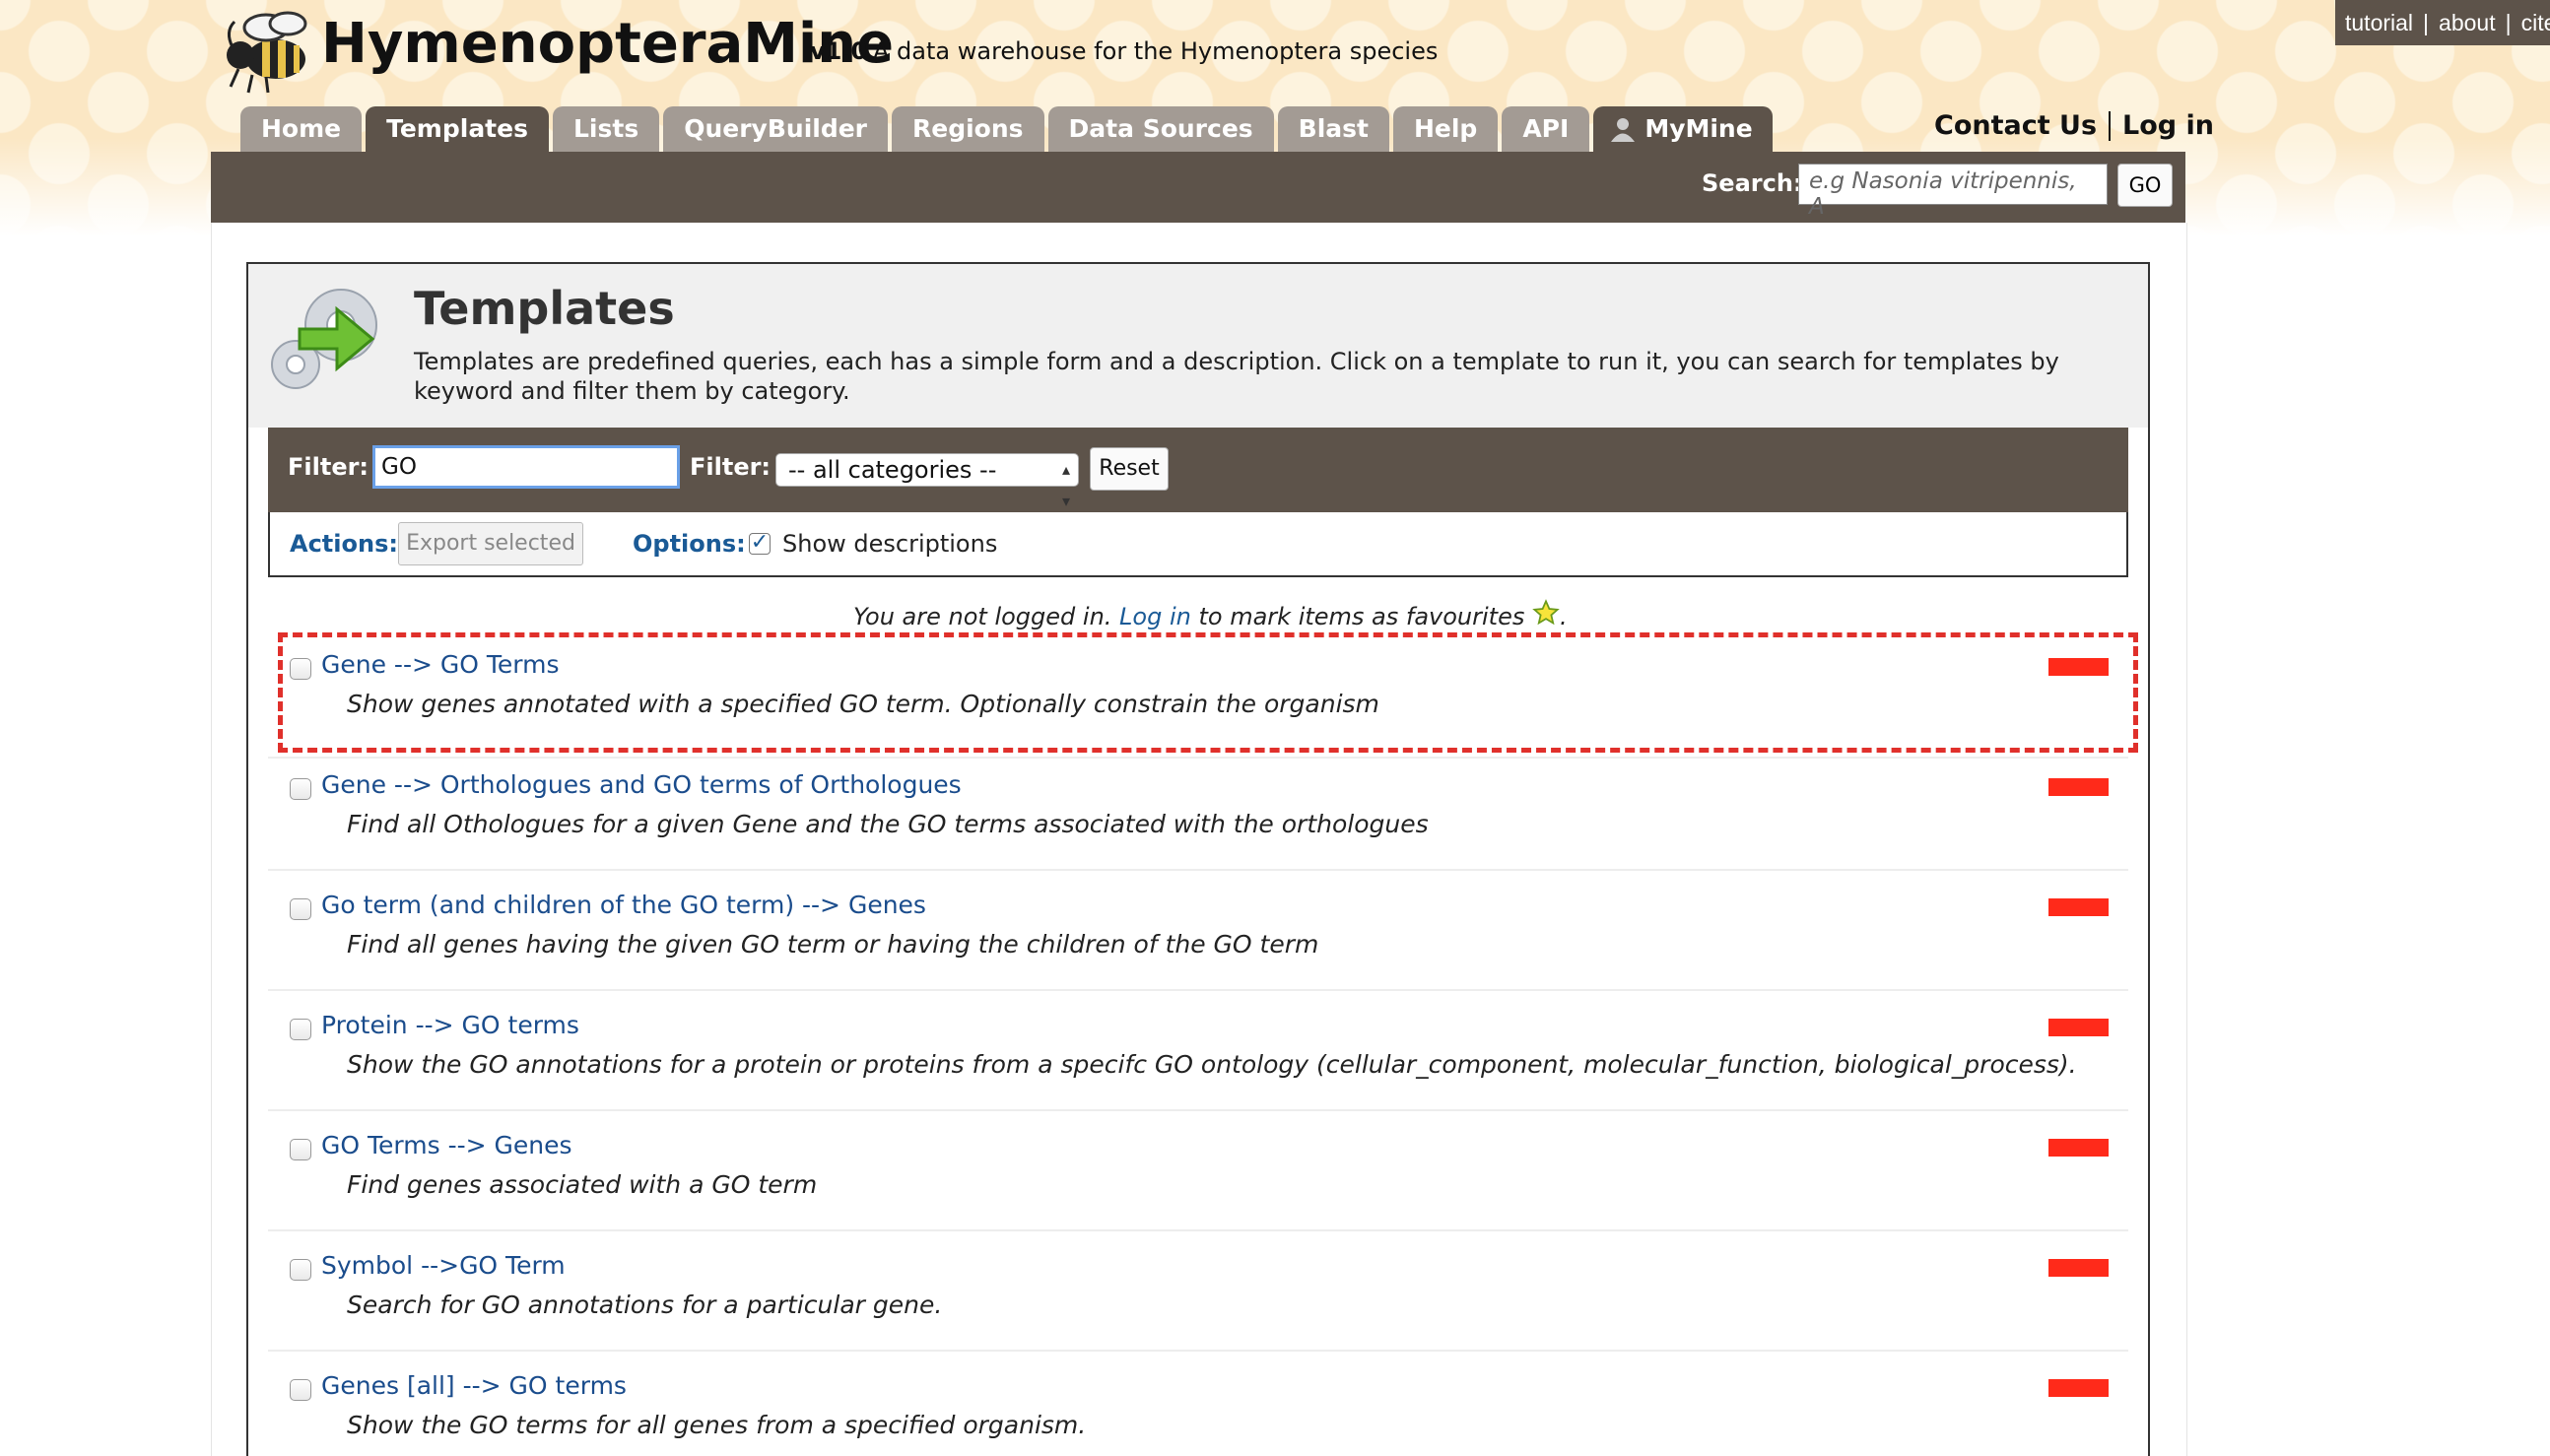 Image resolution: width=2550 pixels, height=1456 pixels. Describe the element at coordinates (892, 470) in the screenshot. I see `category-select-value: -- all categories --` at that location.